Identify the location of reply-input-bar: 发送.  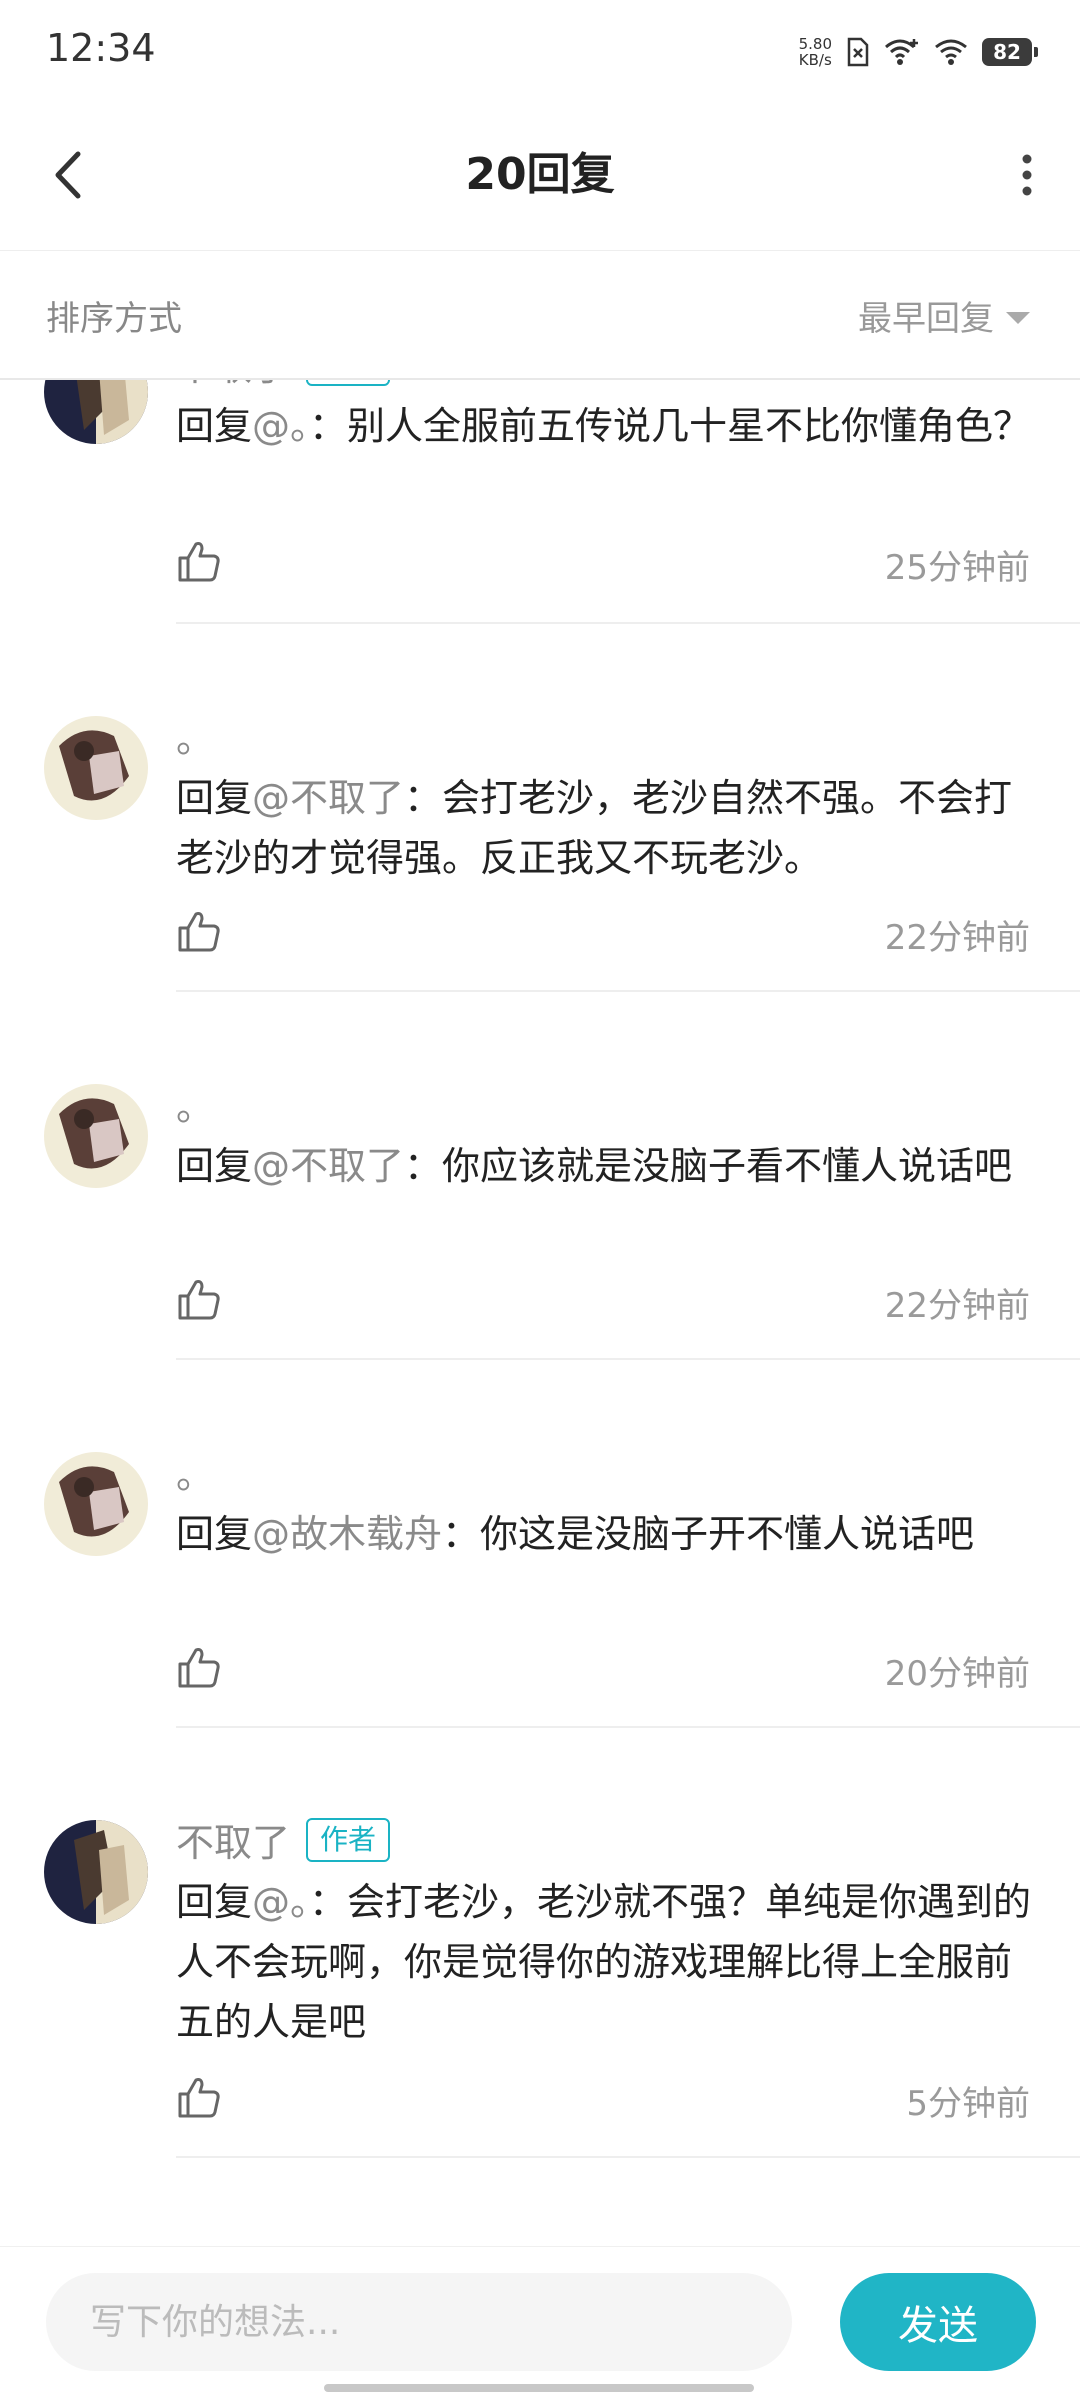
(540, 2323).